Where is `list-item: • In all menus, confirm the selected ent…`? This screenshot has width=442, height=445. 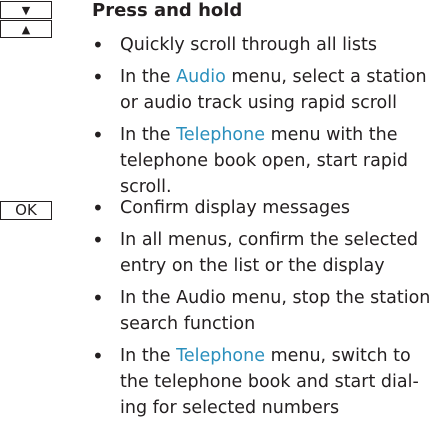 list-item: • In all menus, confirm the selected ent… is located at coordinates (266, 253).